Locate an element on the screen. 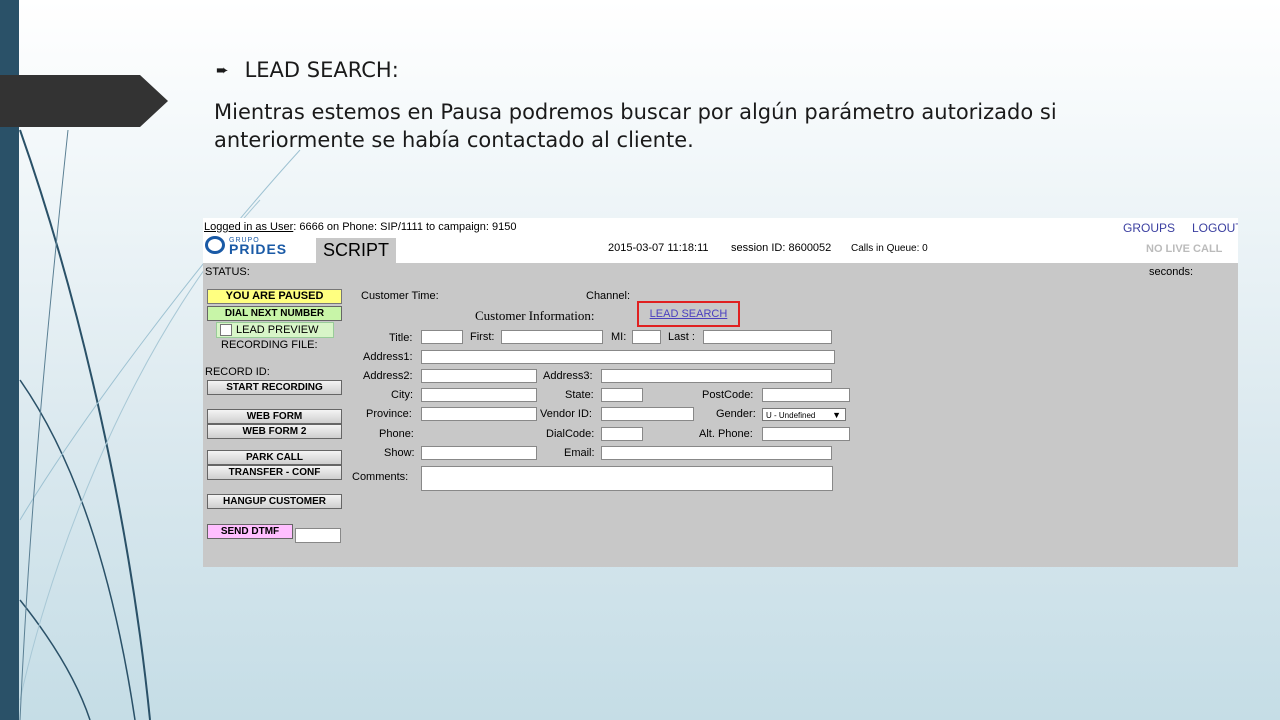 This screenshot has height=720, width=1280. channel-label: Channel: is located at coordinates (608, 296).